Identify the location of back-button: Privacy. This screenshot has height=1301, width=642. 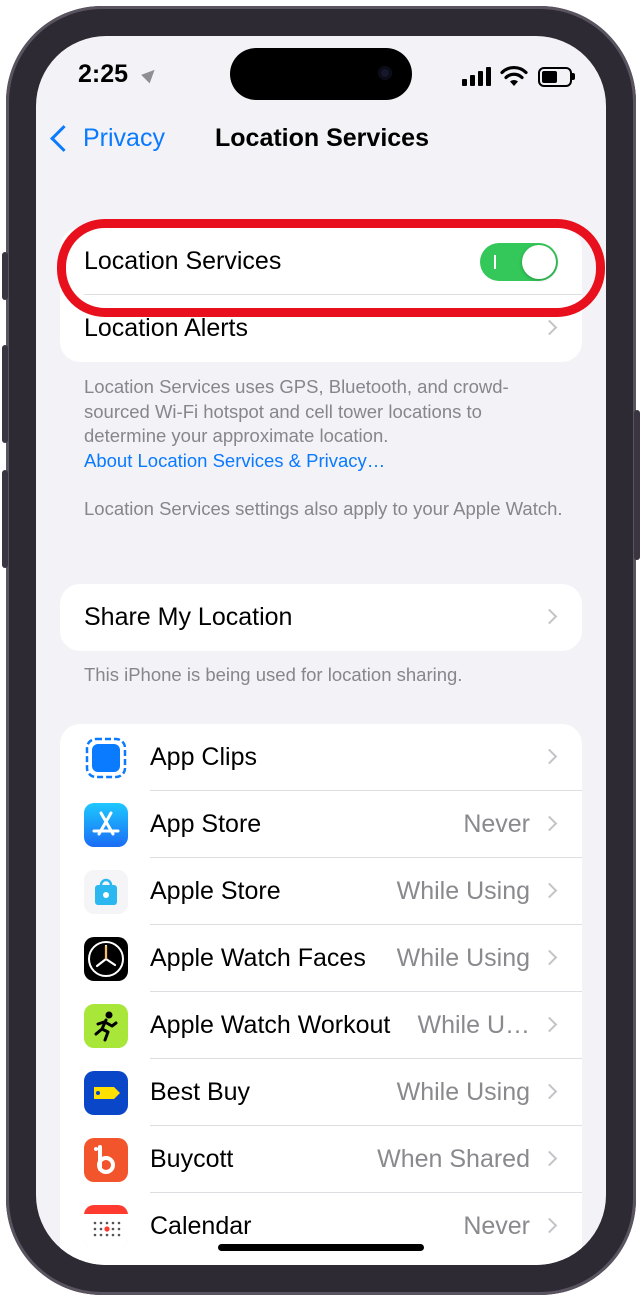
(106, 138).